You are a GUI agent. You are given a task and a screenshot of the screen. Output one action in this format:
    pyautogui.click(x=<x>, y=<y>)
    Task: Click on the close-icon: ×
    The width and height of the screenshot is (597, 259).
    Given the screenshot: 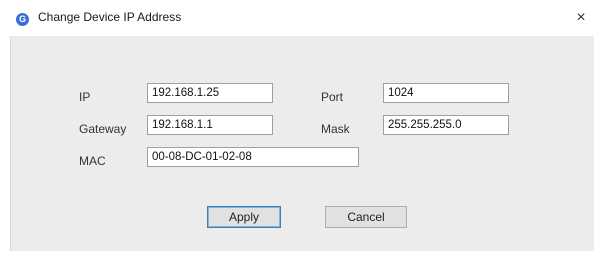 What is the action you would take?
    pyautogui.click(x=581, y=18)
    